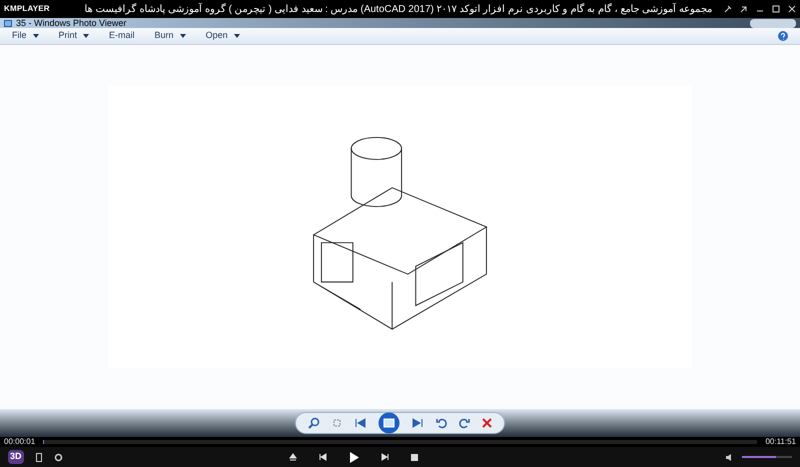 The image size is (800, 467). I want to click on 3d-button: 3D, so click(16, 457).